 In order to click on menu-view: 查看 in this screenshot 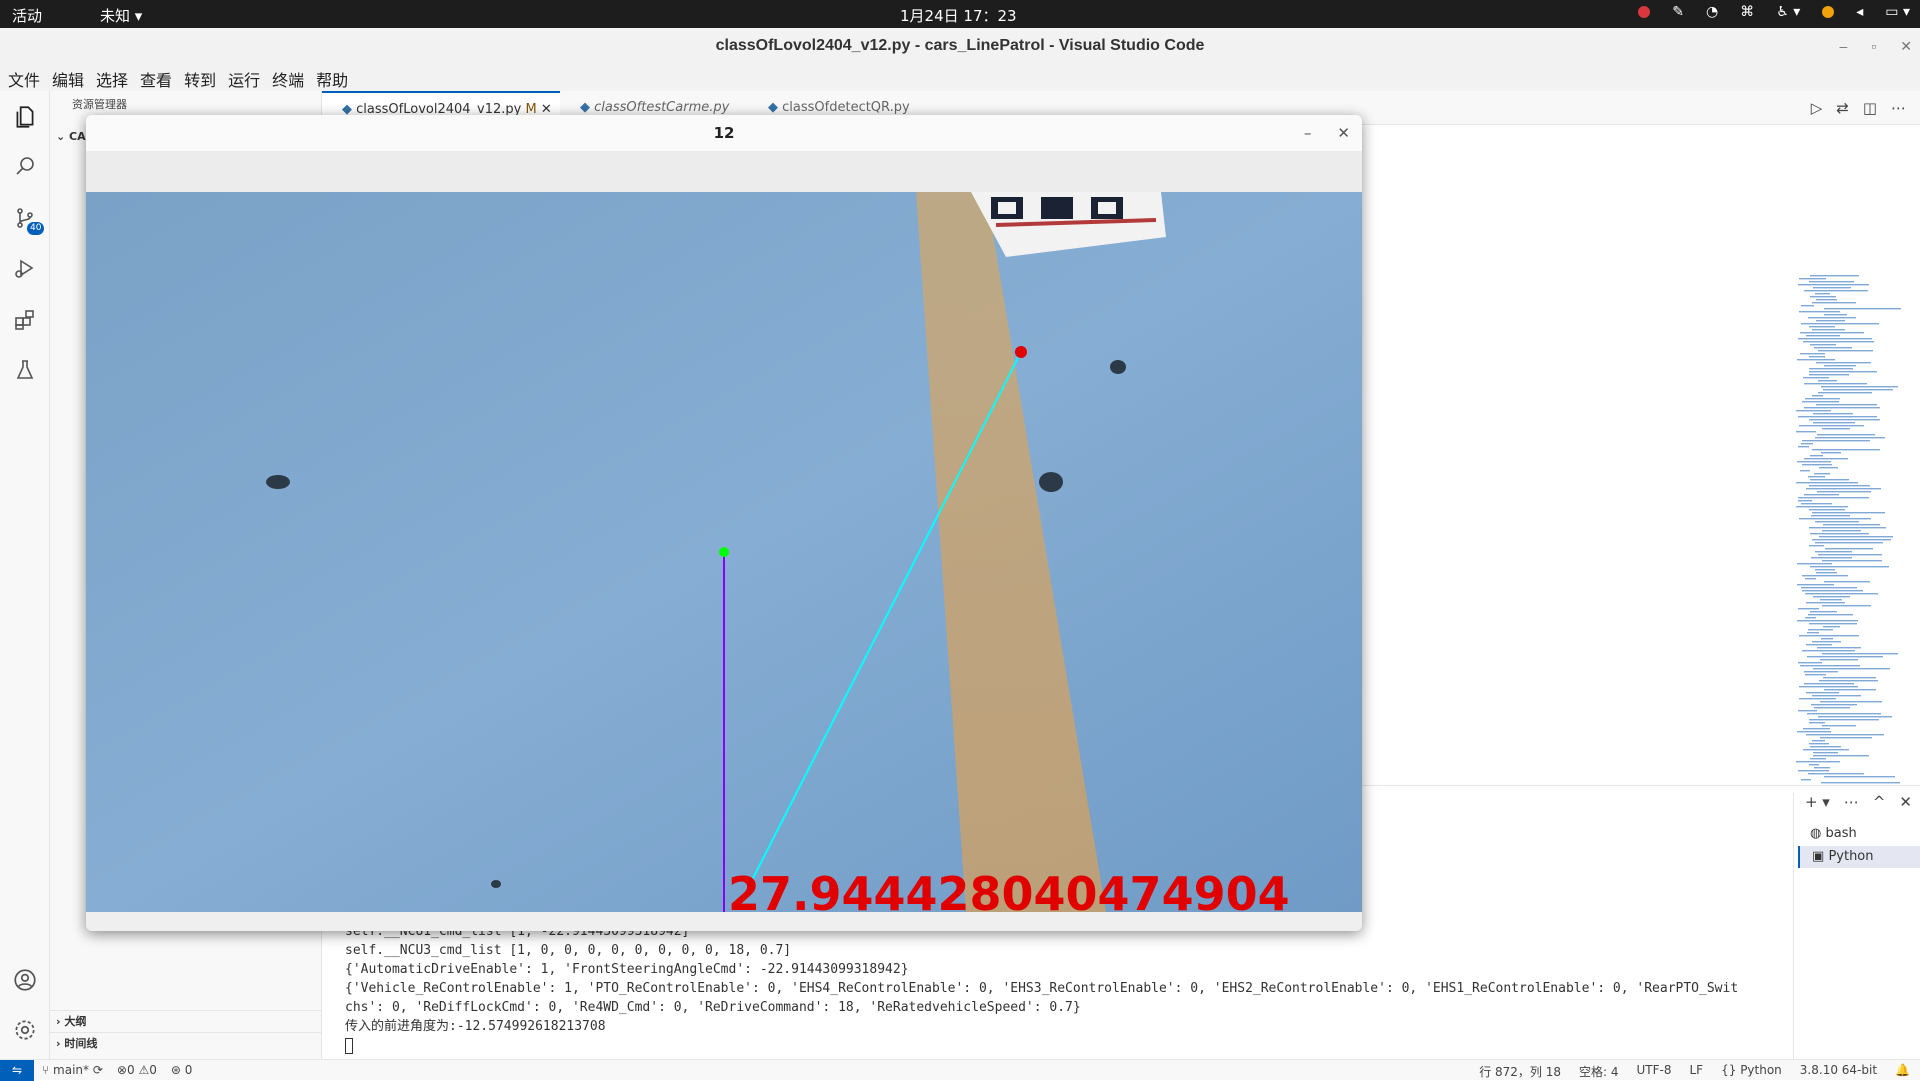, I will do `click(158, 77)`.